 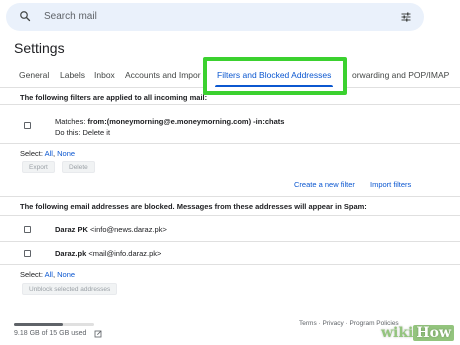 I want to click on search-input, so click(x=194, y=17).